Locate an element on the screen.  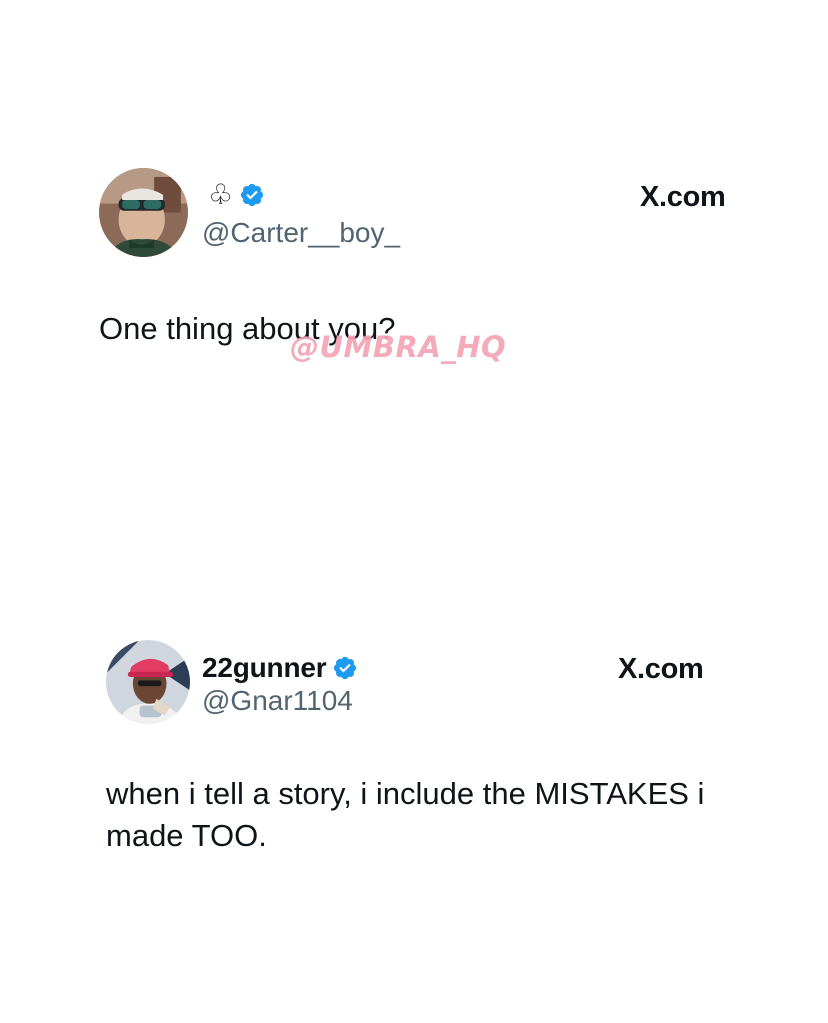
handle: @Gnar1104 is located at coordinates (277, 701).